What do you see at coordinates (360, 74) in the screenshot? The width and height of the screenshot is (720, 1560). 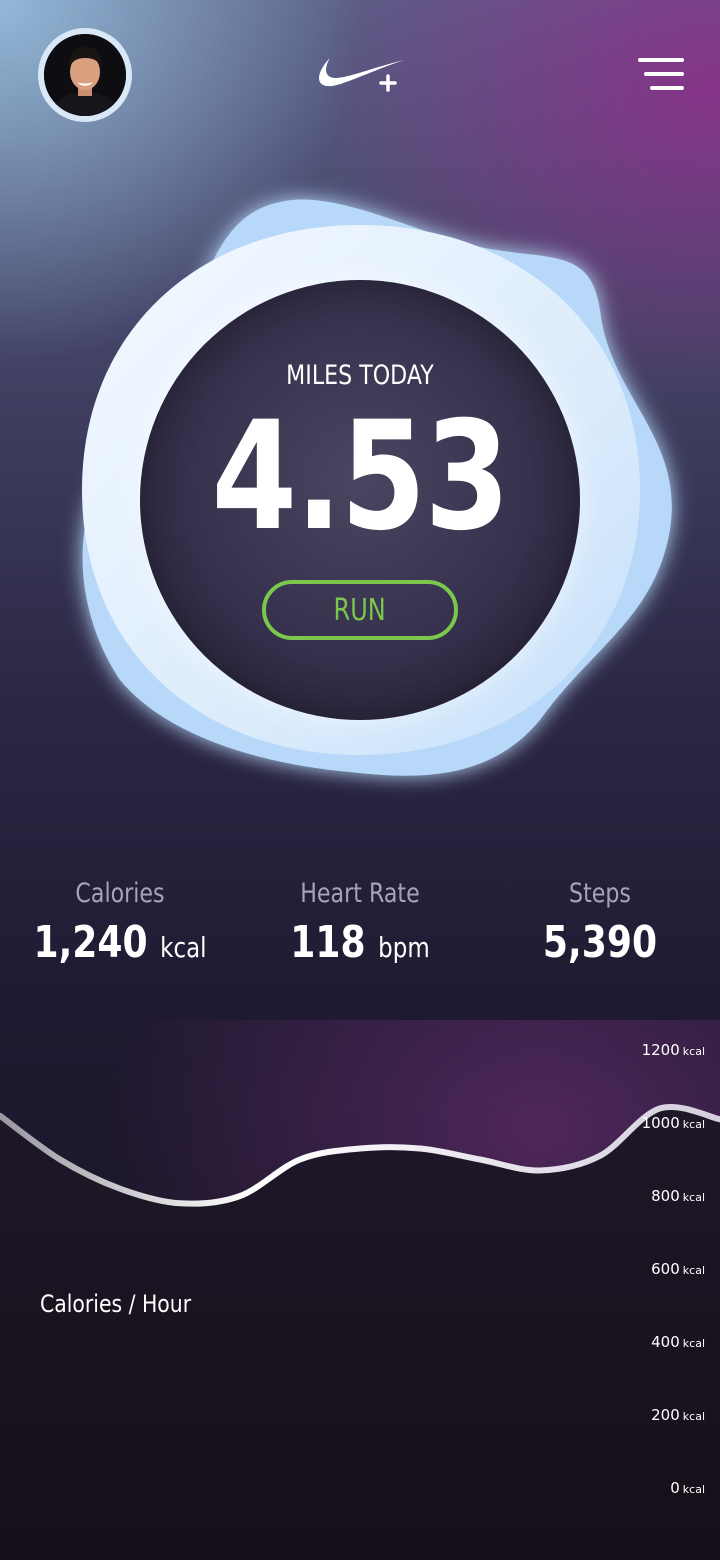 I see `swoosh-plus-logo-icon` at bounding box center [360, 74].